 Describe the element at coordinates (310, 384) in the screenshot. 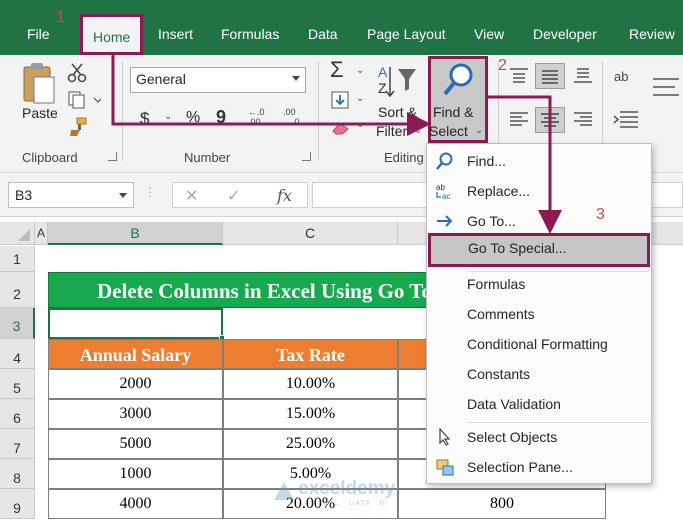

I see `table-cell-rate: 10.00%` at that location.